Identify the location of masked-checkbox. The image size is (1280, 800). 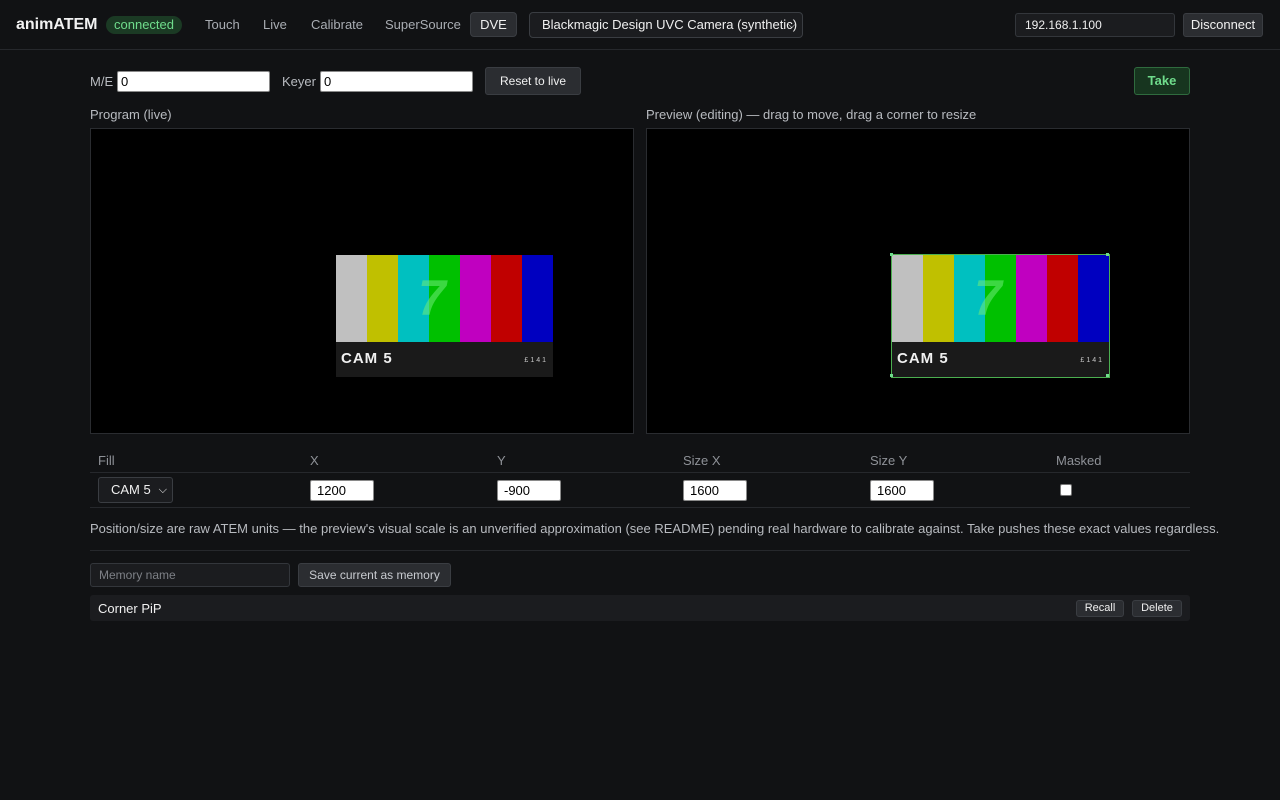
(1066, 490).